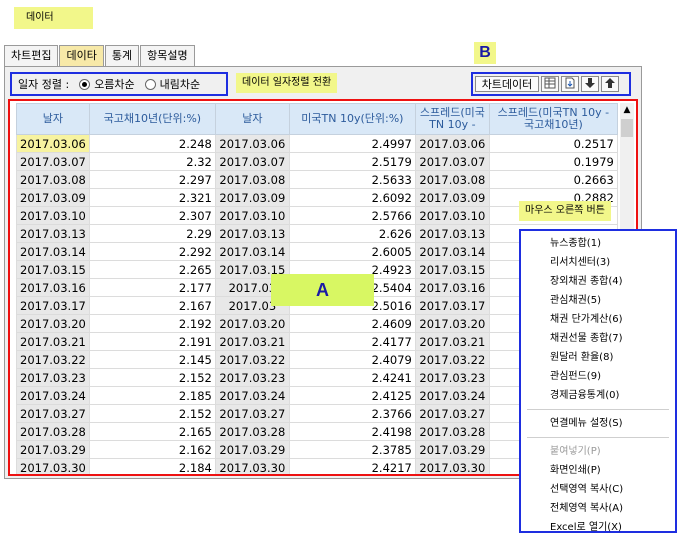 The width and height of the screenshot is (685, 543). Describe the element at coordinates (152, 341) in the screenshot. I see `value-cell: 2.191` at that location.